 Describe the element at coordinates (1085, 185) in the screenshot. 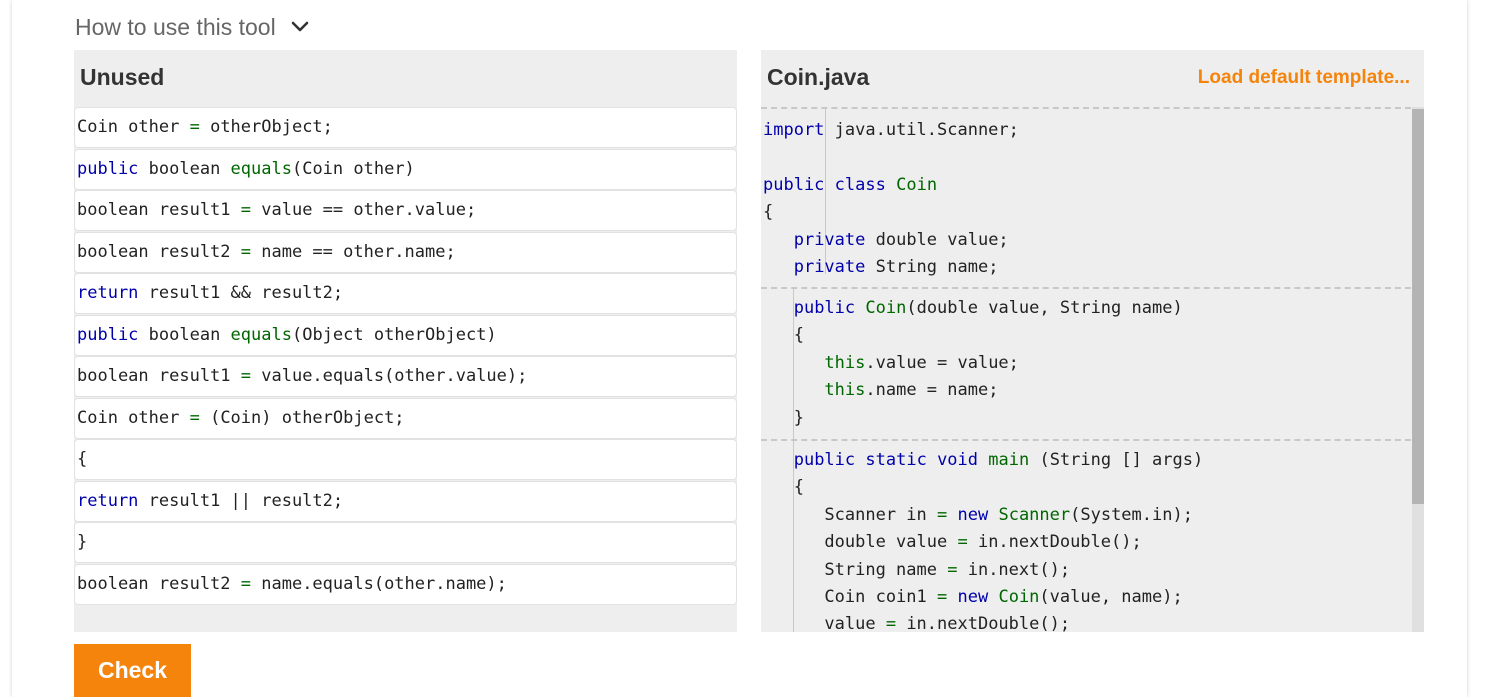

I see `code-line: public class Coin` at that location.